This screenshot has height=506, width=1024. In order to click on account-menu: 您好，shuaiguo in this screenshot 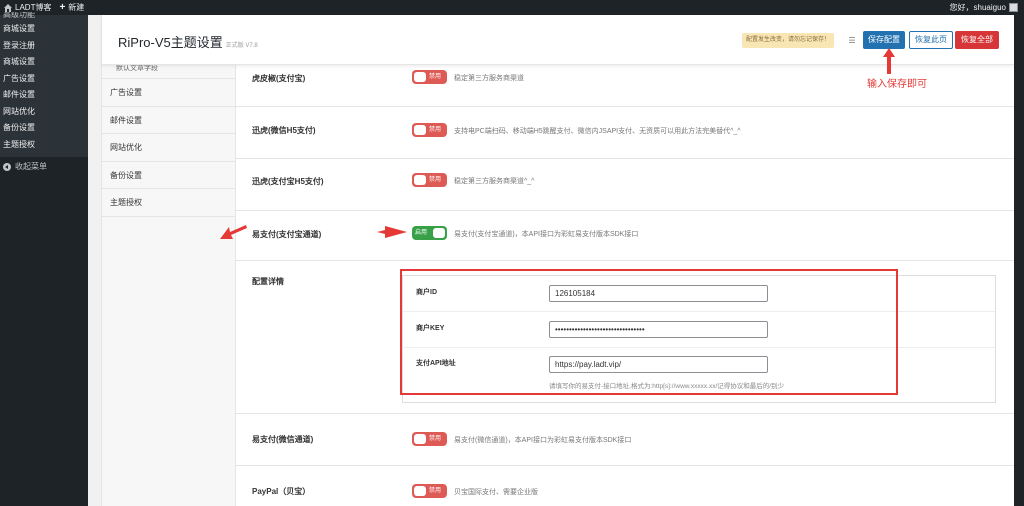, I will do `click(987, 7)`.